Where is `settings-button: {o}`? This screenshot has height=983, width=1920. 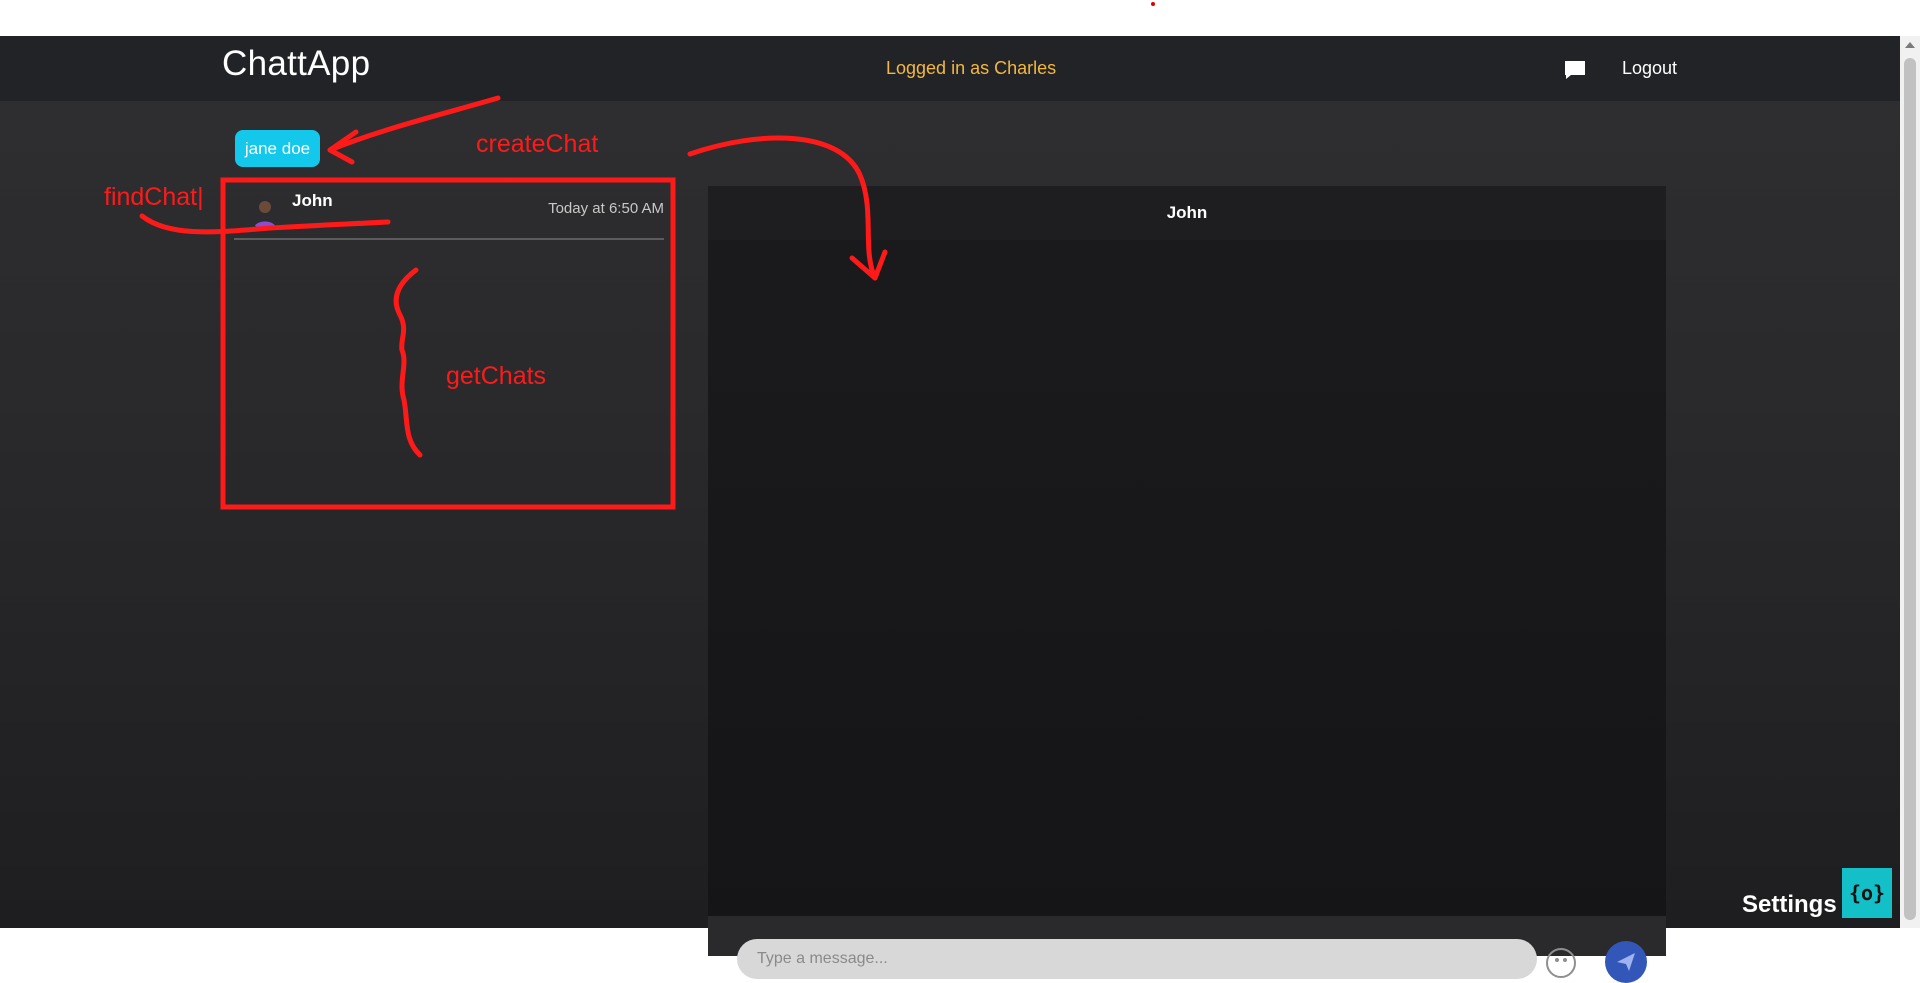
settings-button: {o} is located at coordinates (1867, 893).